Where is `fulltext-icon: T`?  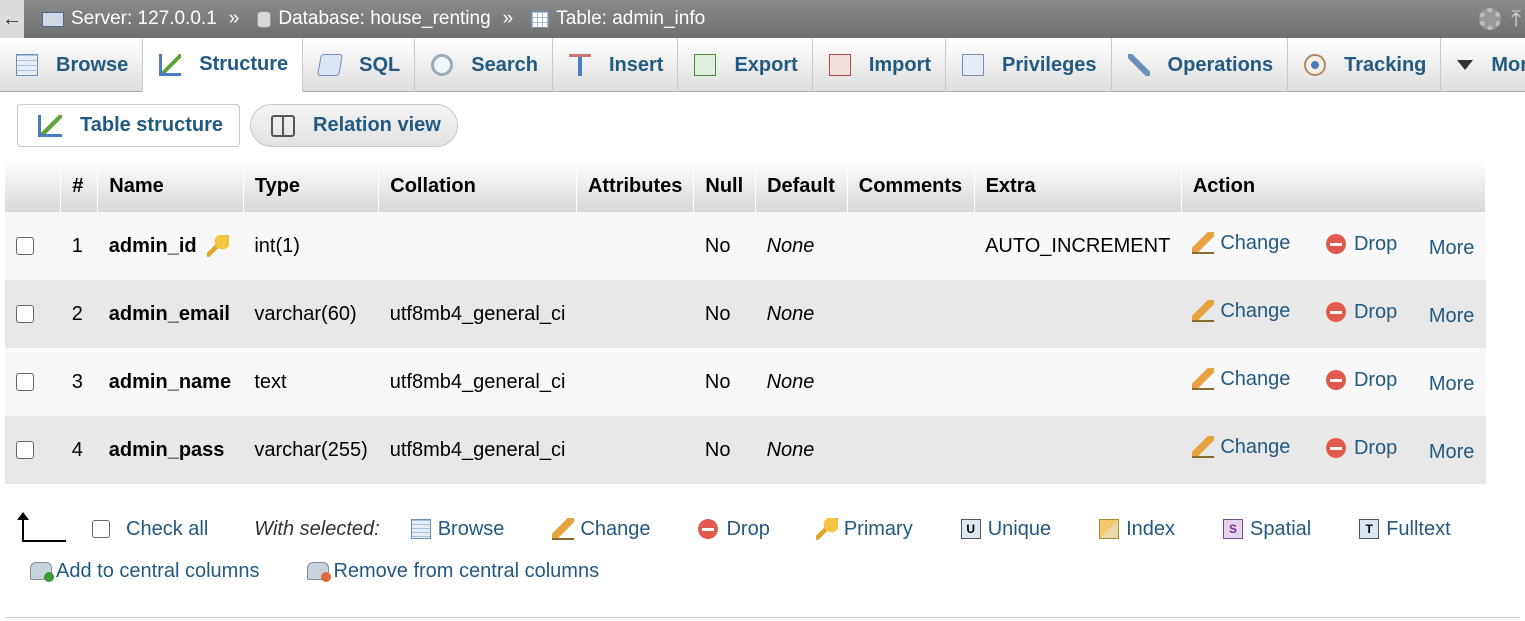
fulltext-icon: T is located at coordinates (1369, 529).